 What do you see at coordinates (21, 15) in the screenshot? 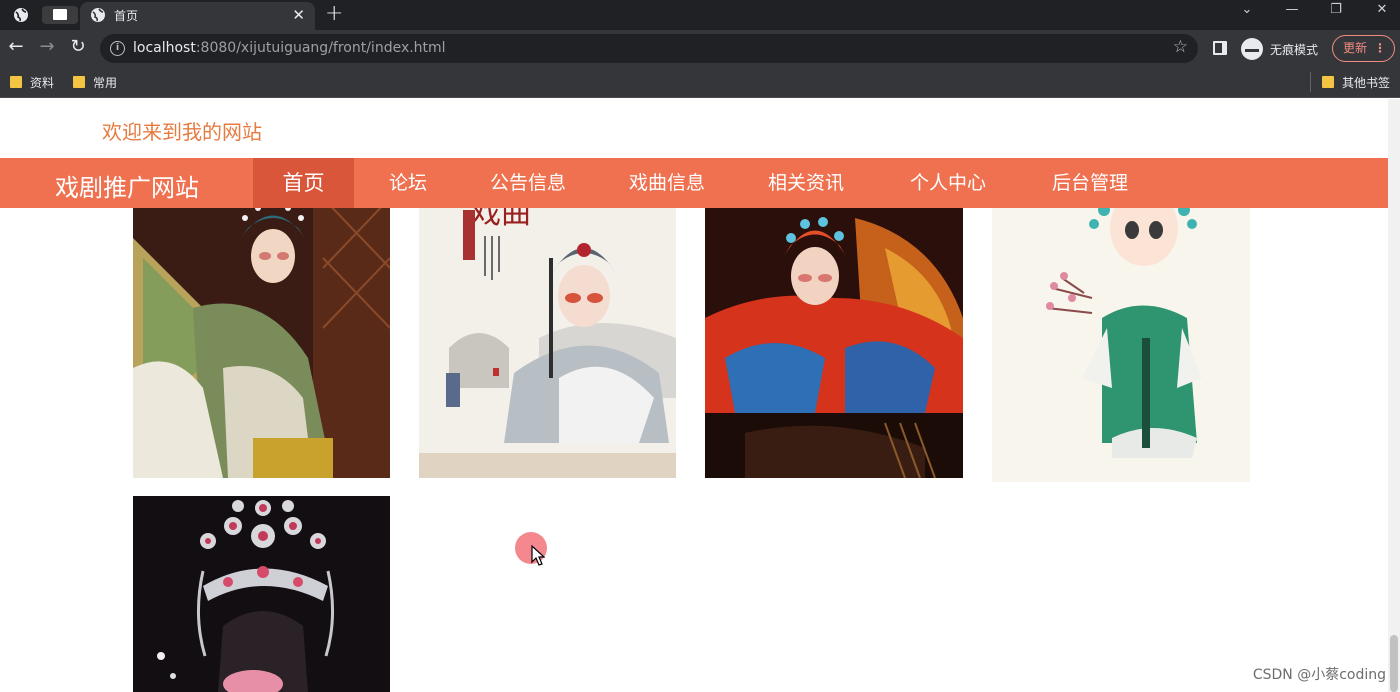
I see `globe-icon` at bounding box center [21, 15].